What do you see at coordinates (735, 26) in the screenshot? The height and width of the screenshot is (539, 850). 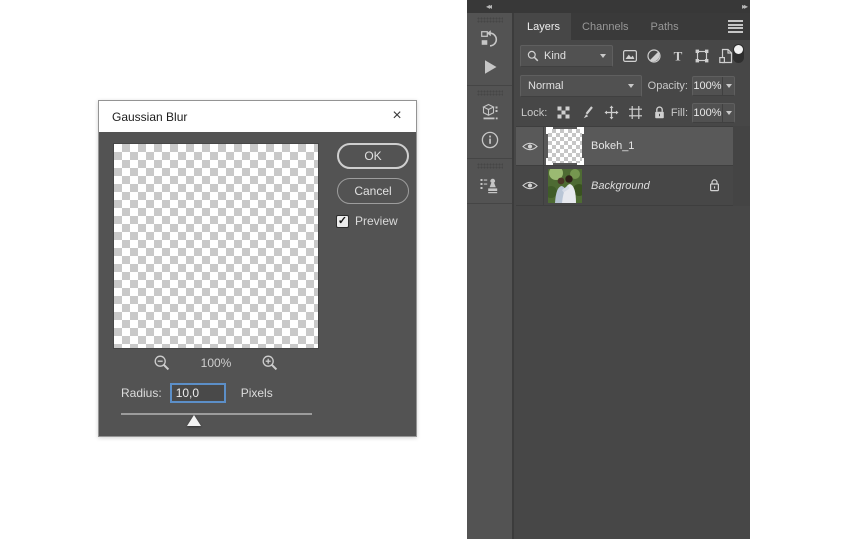 I see `hamburger-menu-icon` at bounding box center [735, 26].